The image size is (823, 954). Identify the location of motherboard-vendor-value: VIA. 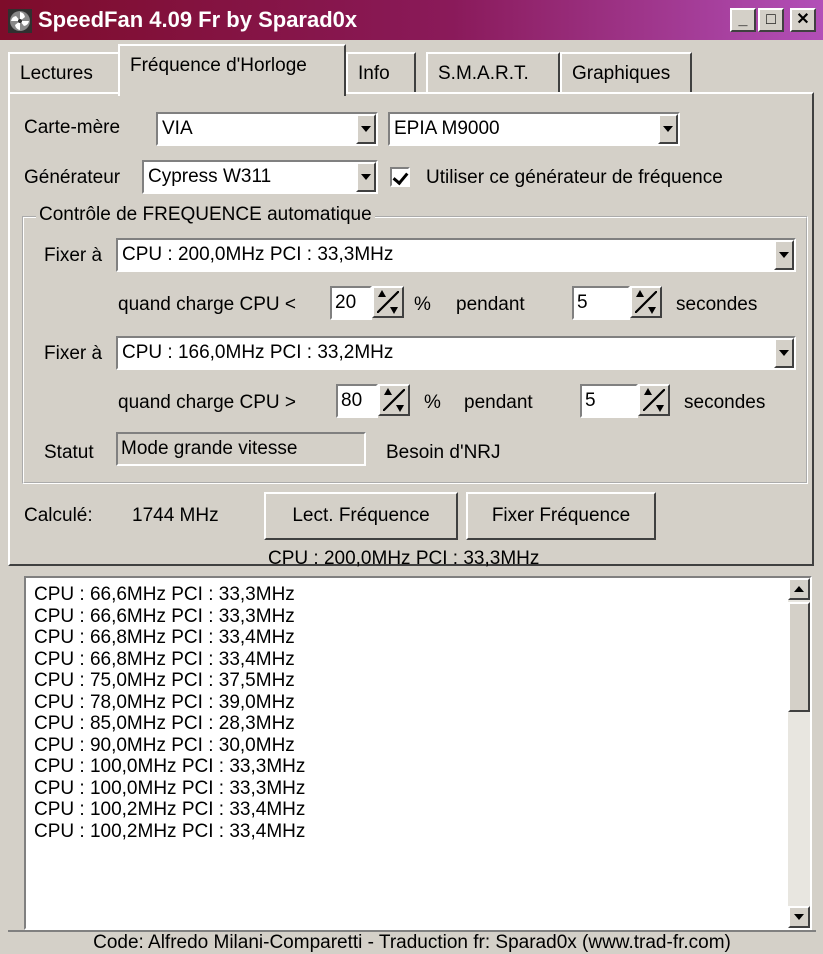
(177, 128).